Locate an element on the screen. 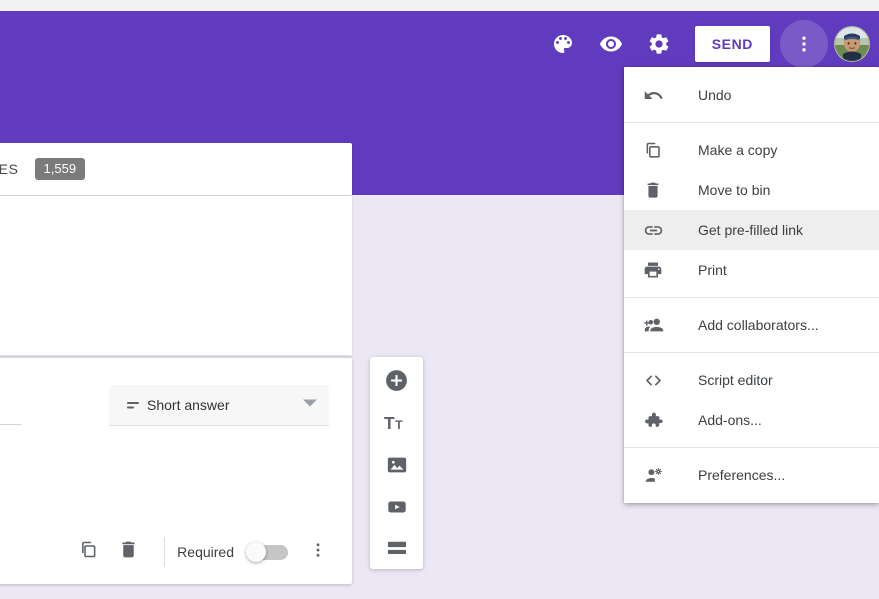 The width and height of the screenshot is (879, 599). responses-count-badge: 1,559 is located at coordinates (60, 169).